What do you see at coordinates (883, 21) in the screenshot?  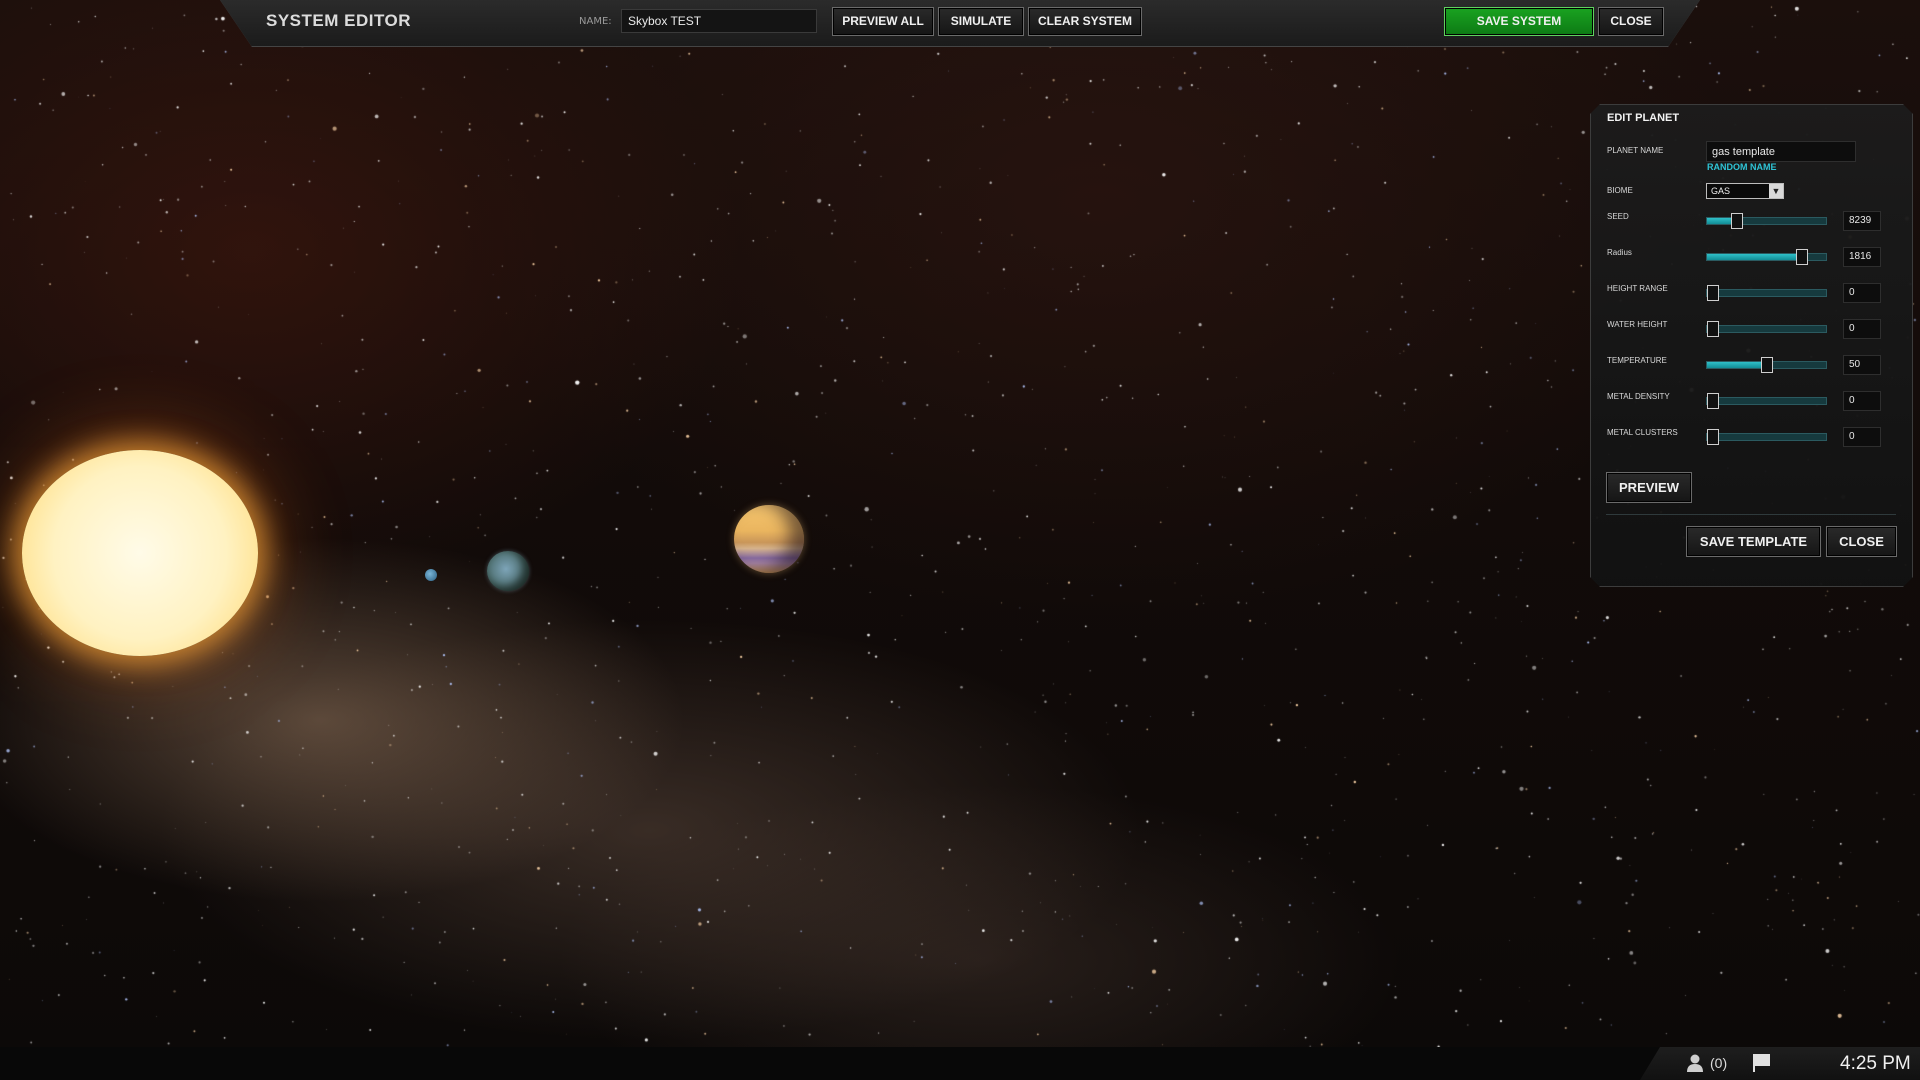 I see `preview-all-button: PREVIEW ALL` at bounding box center [883, 21].